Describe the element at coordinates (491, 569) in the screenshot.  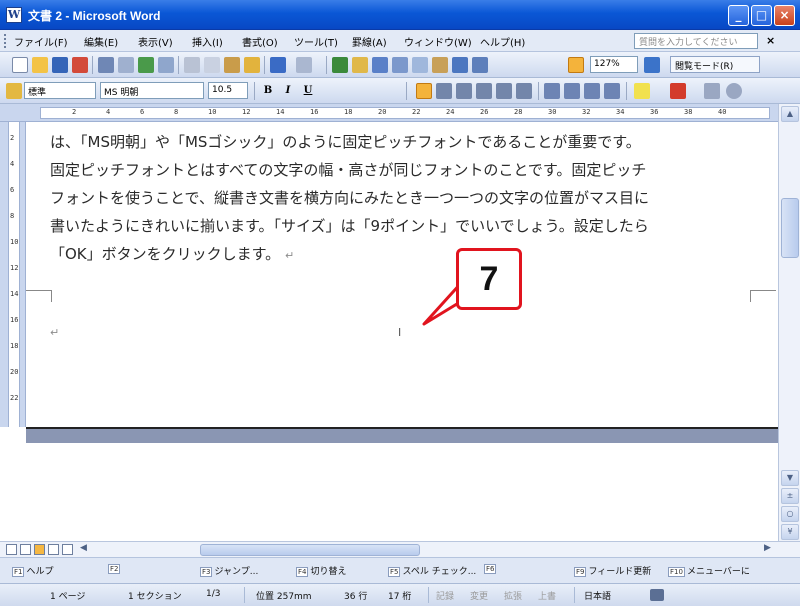
I see `fkey-f6: F6` at that location.